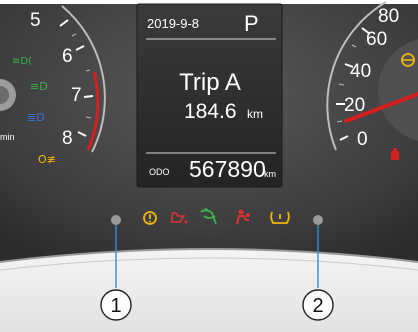  I want to click on svg-text: ≣D, so click(36, 117).